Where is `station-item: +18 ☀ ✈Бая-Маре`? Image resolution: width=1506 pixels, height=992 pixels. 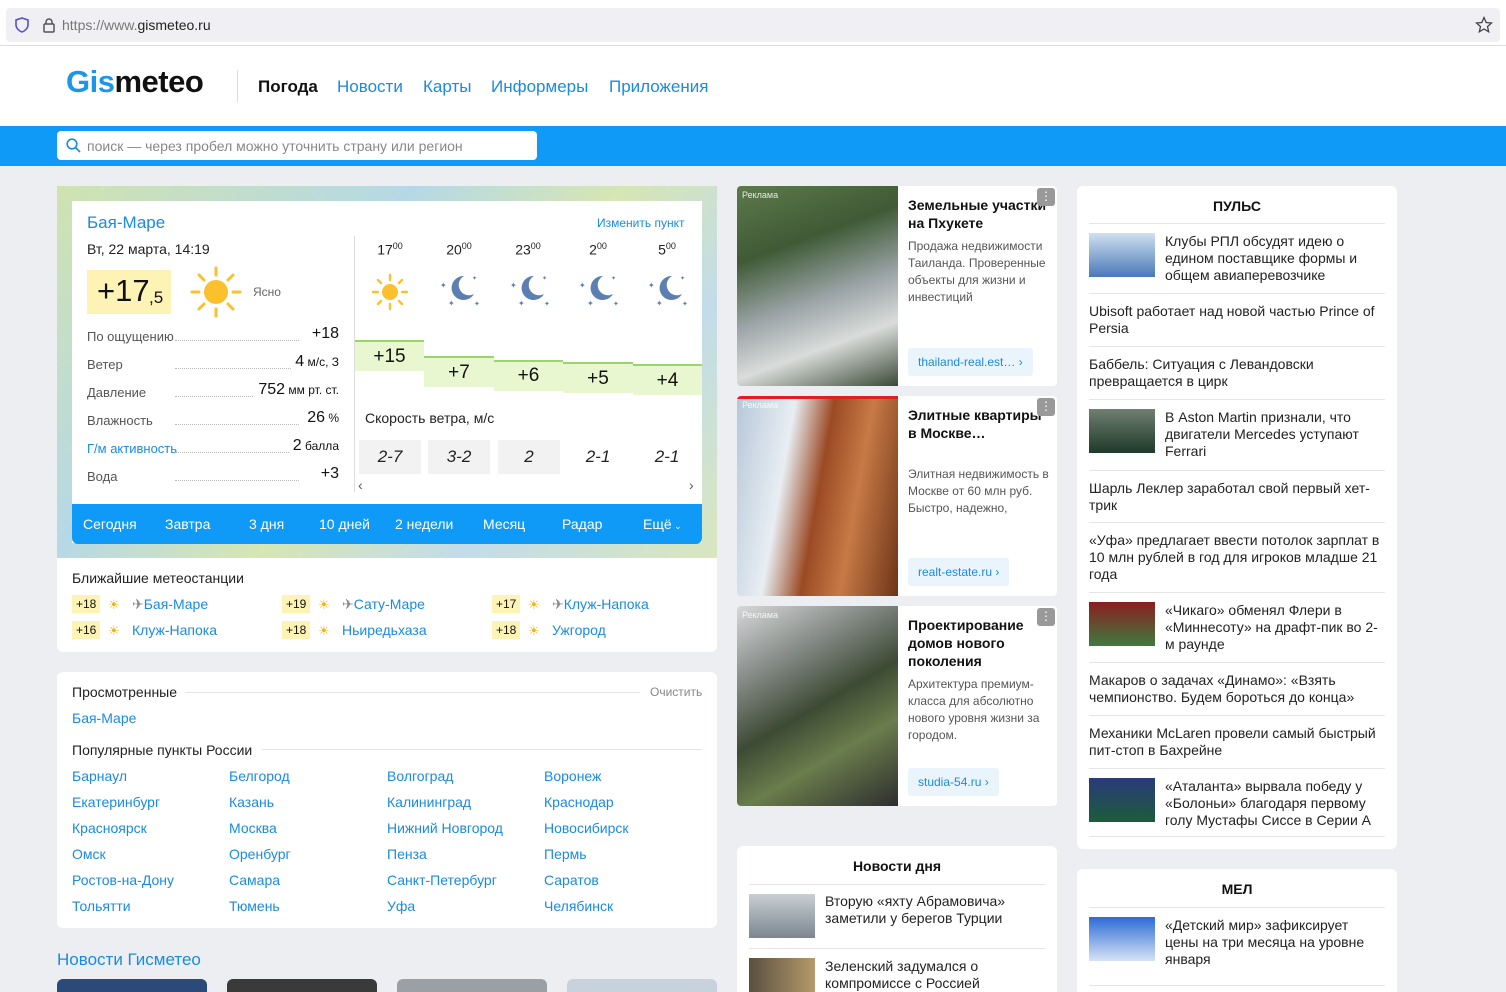 station-item: +18 ☀ ✈Бая-Маре is located at coordinates (172, 605).